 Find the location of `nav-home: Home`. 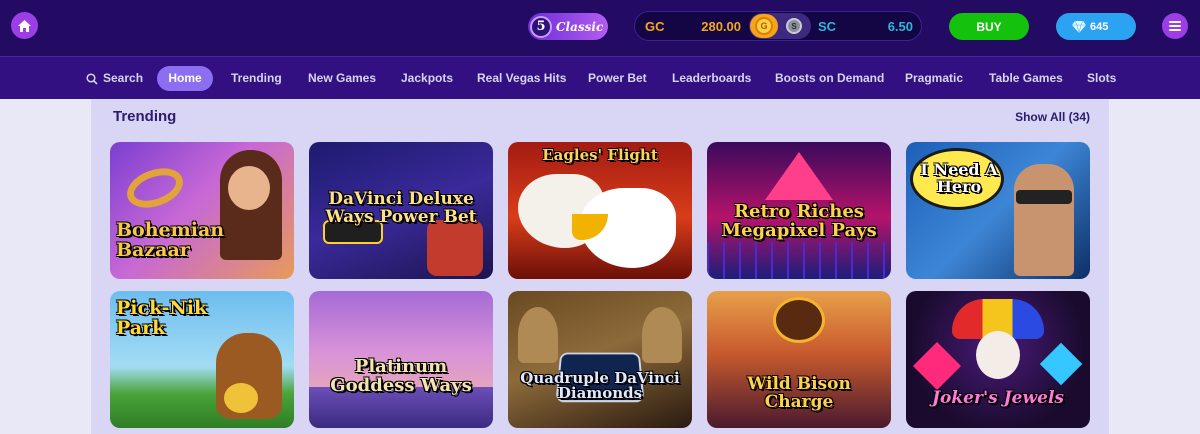

nav-home: Home is located at coordinates (185, 78).